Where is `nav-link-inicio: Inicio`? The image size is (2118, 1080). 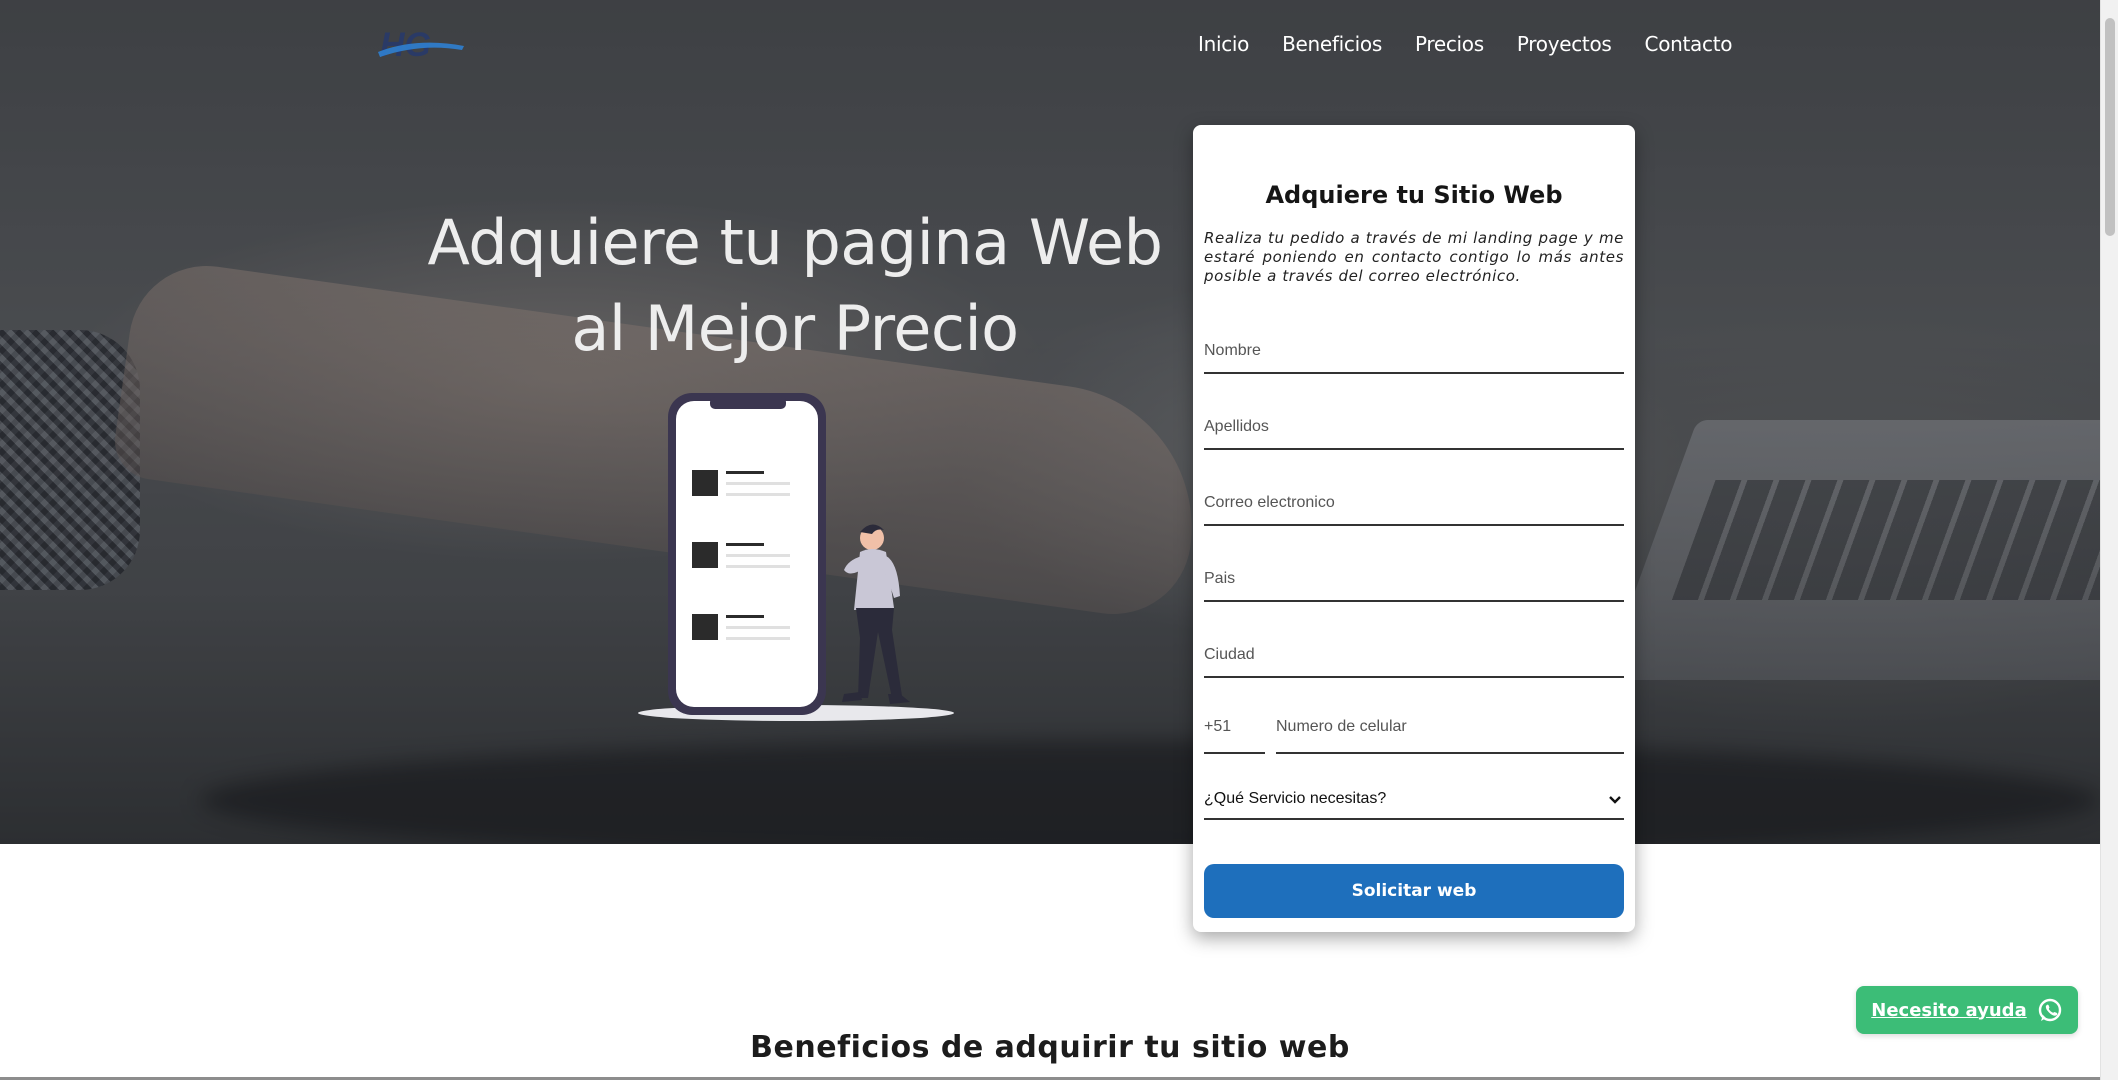 nav-link-inicio: Inicio is located at coordinates (1223, 44).